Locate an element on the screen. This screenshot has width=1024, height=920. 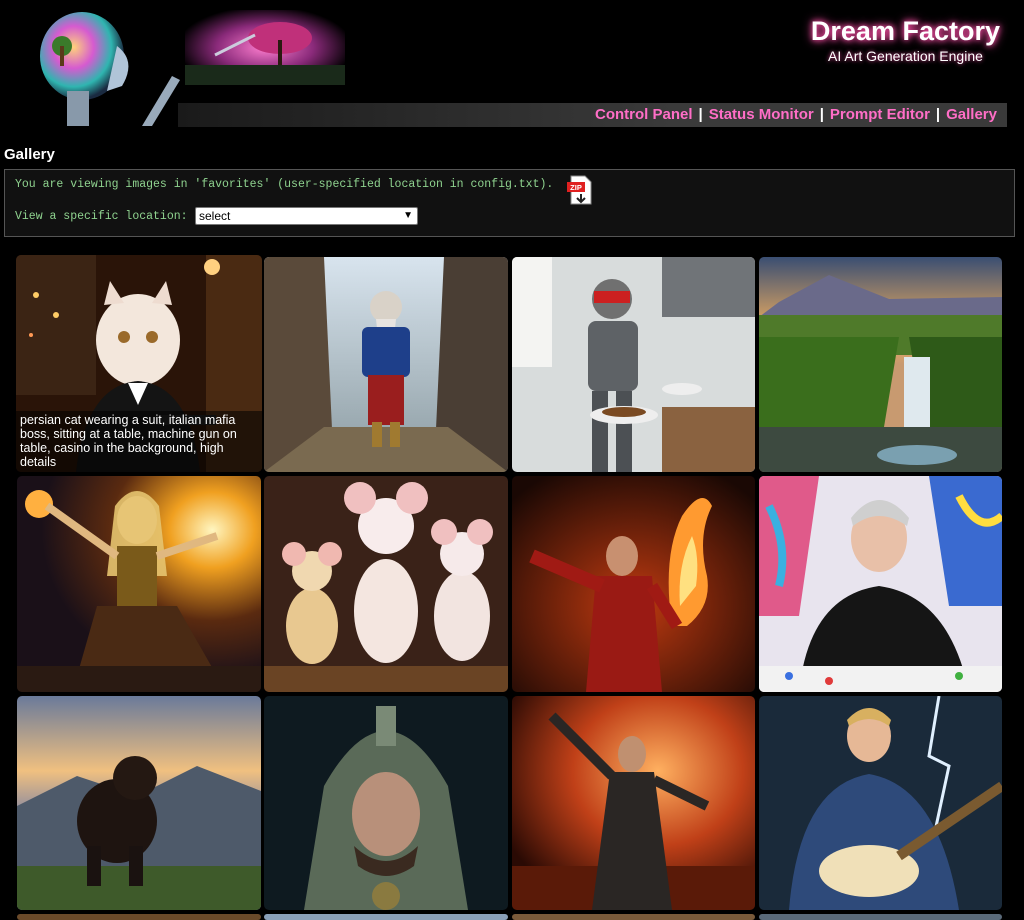
zip-icon-label: ZIP is located at coordinates (576, 187).